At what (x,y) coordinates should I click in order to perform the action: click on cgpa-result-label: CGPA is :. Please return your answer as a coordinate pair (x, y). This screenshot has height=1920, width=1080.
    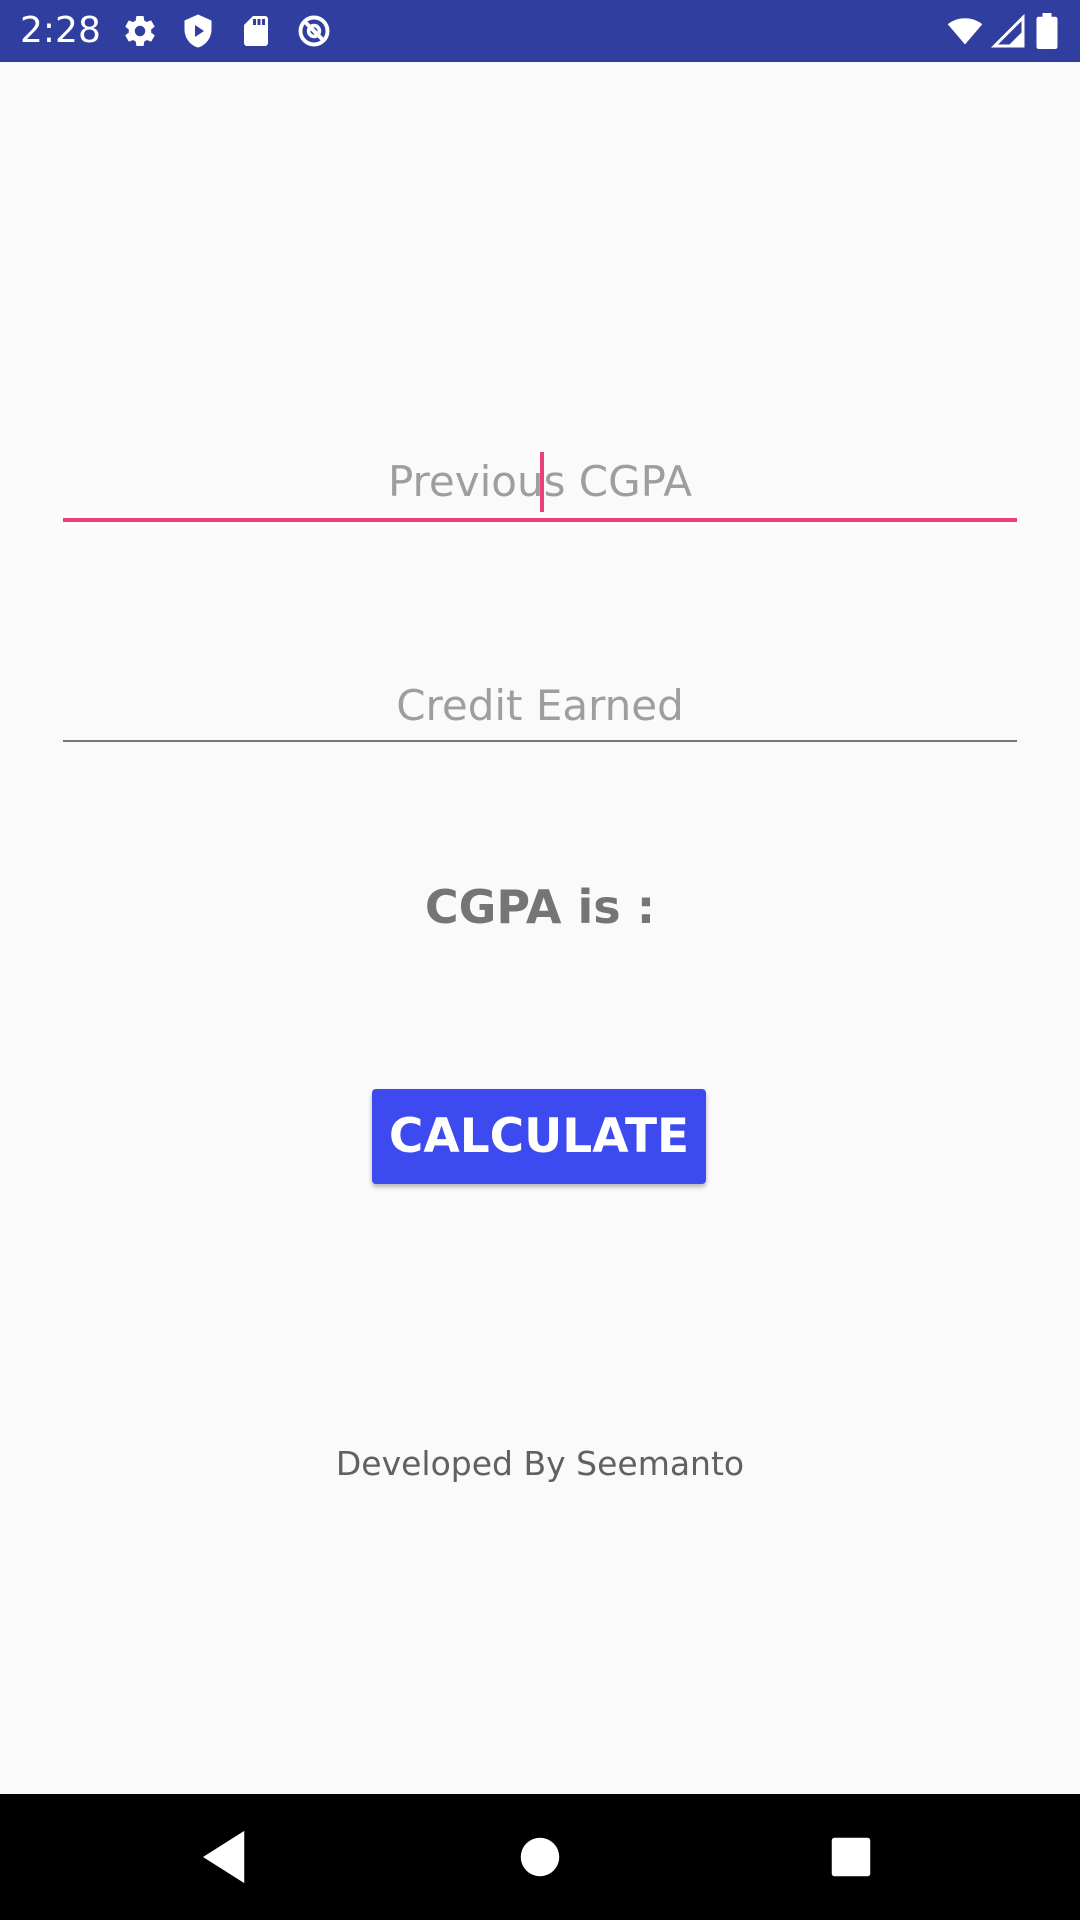
    Looking at the image, I should click on (540, 907).